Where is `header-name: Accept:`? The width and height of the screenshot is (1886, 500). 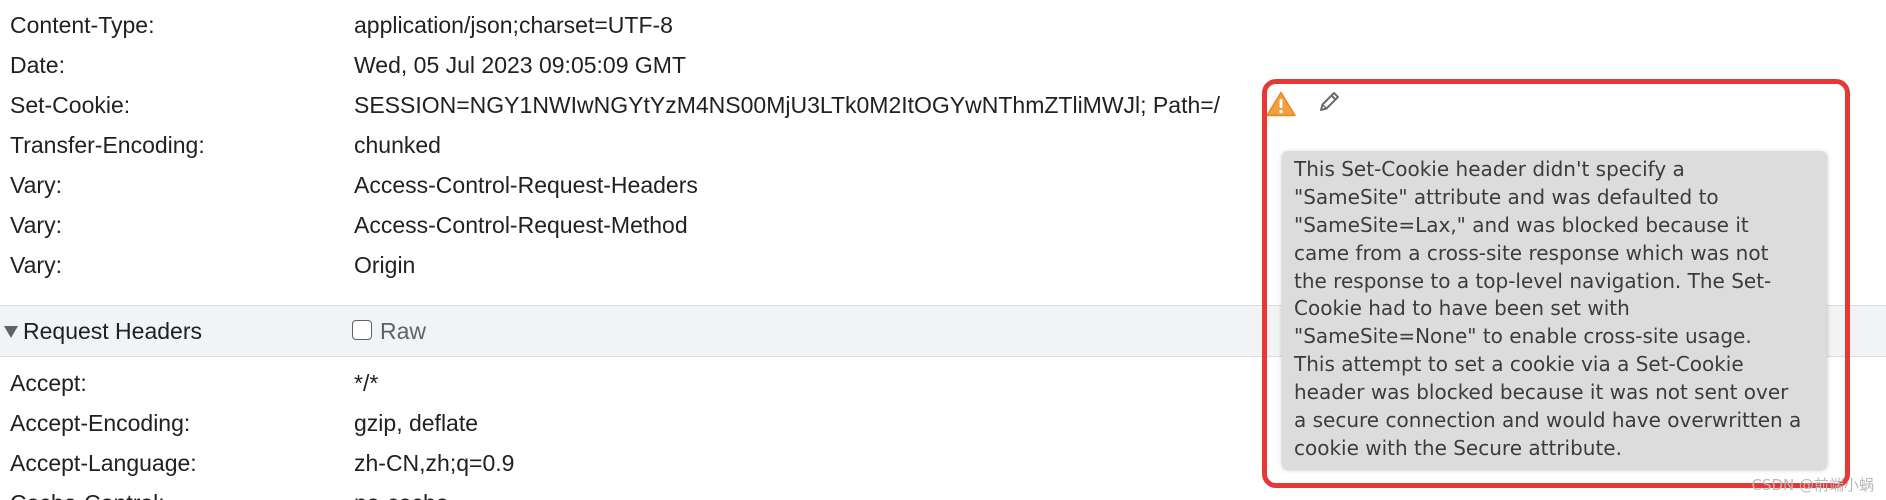 header-name: Accept: is located at coordinates (48, 383).